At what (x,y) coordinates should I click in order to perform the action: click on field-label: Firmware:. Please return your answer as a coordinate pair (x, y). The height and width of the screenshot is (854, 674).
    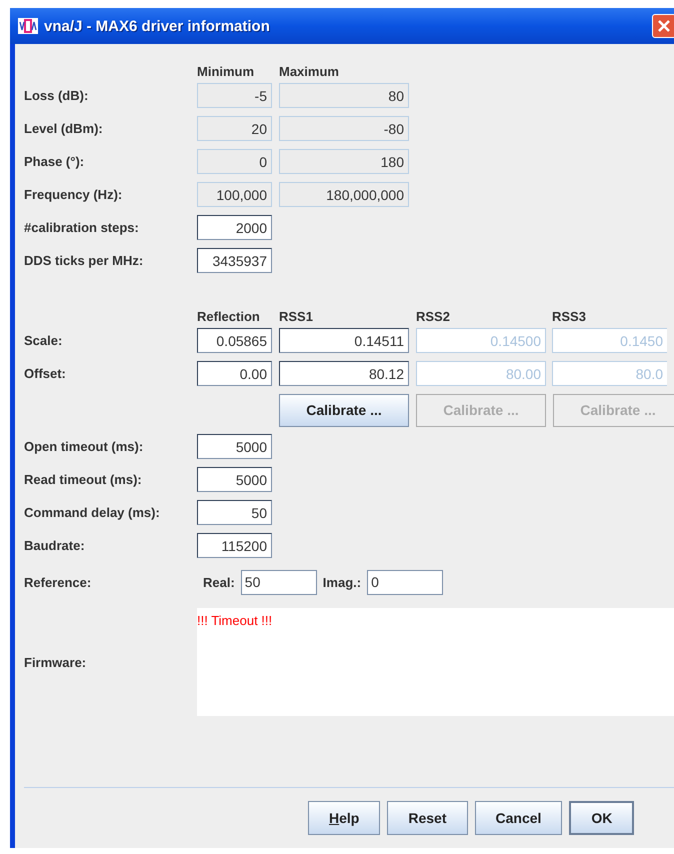
    Looking at the image, I should click on (56, 663).